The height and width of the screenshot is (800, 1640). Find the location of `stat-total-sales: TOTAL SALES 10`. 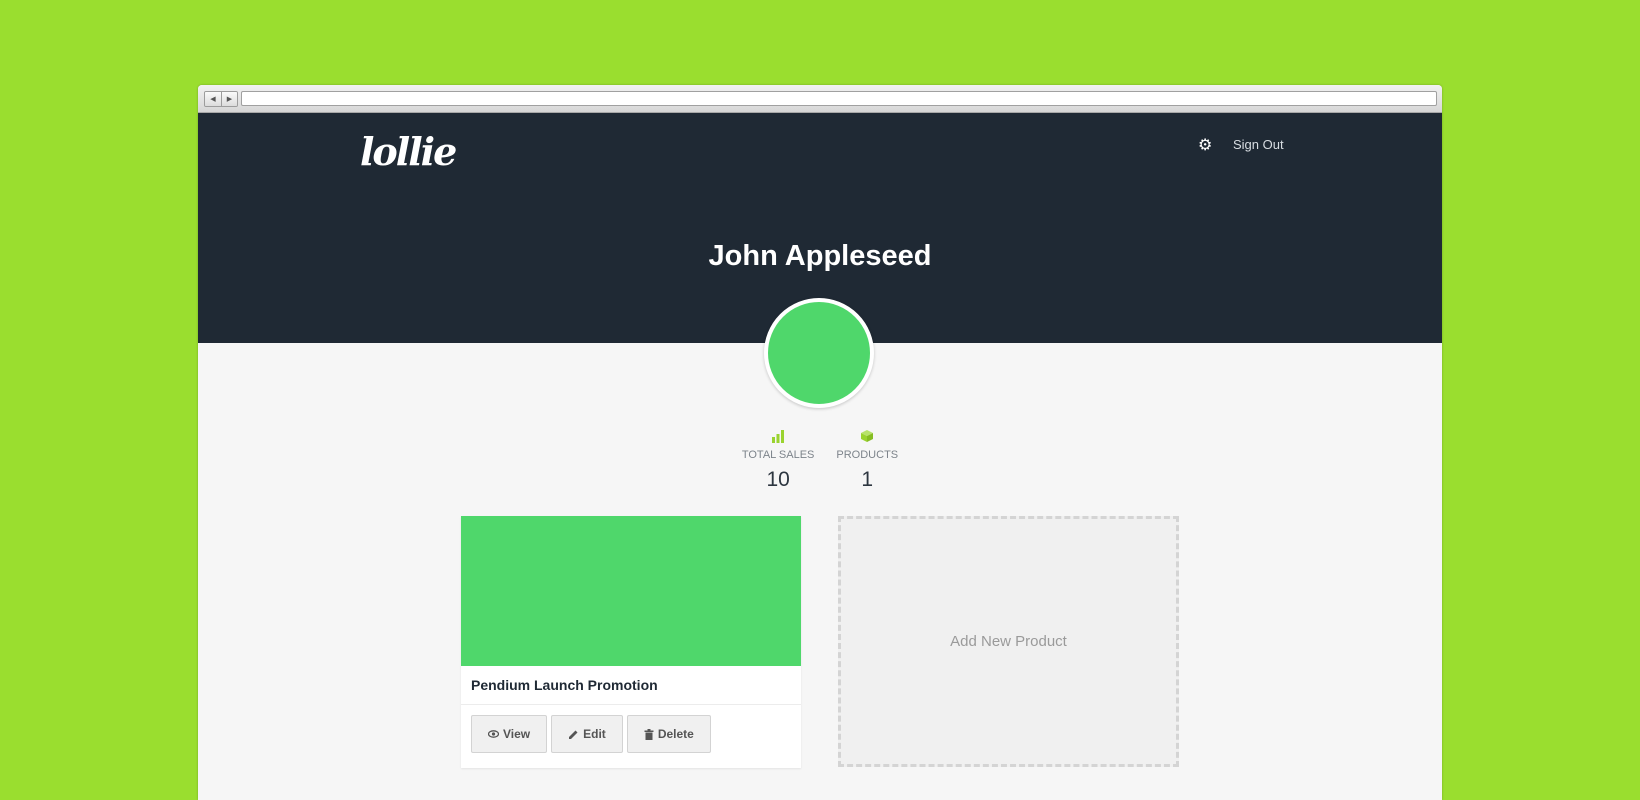

stat-total-sales: TOTAL SALES 10 is located at coordinates (778, 460).